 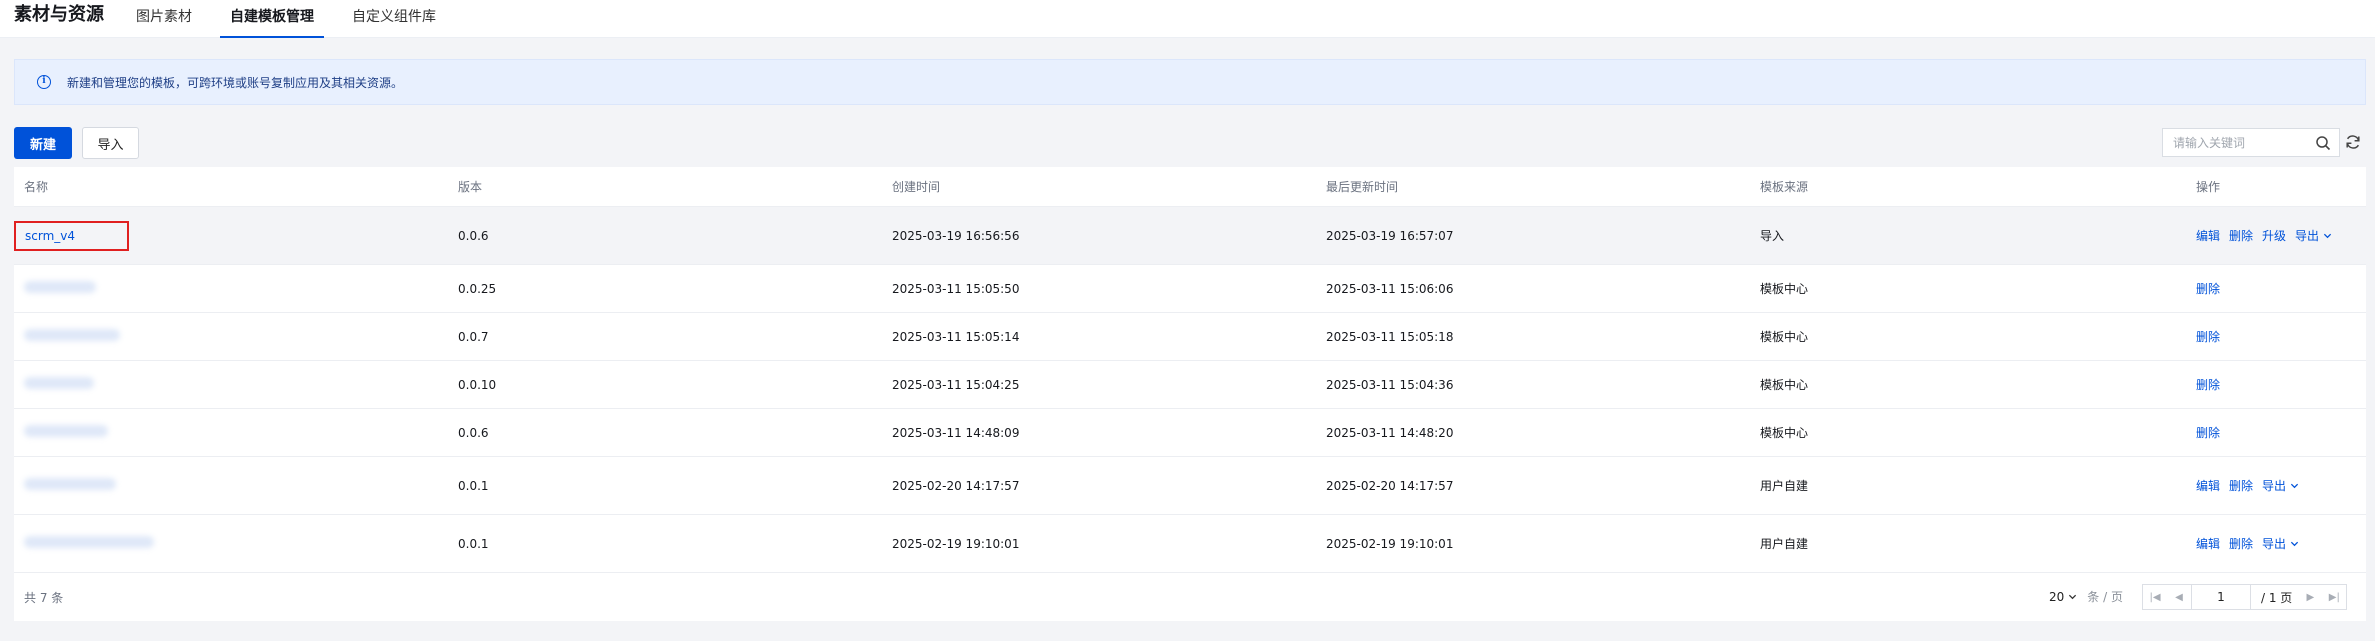 I want to click on updated-cell: 2025-03-11 15:06:06, so click(x=1390, y=288).